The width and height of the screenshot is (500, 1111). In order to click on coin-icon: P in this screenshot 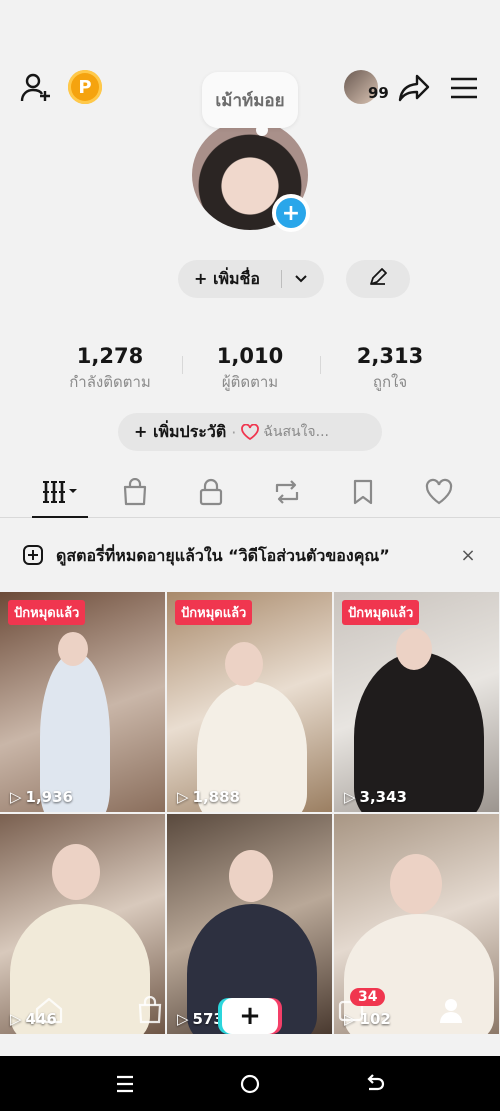, I will do `click(85, 87)`.